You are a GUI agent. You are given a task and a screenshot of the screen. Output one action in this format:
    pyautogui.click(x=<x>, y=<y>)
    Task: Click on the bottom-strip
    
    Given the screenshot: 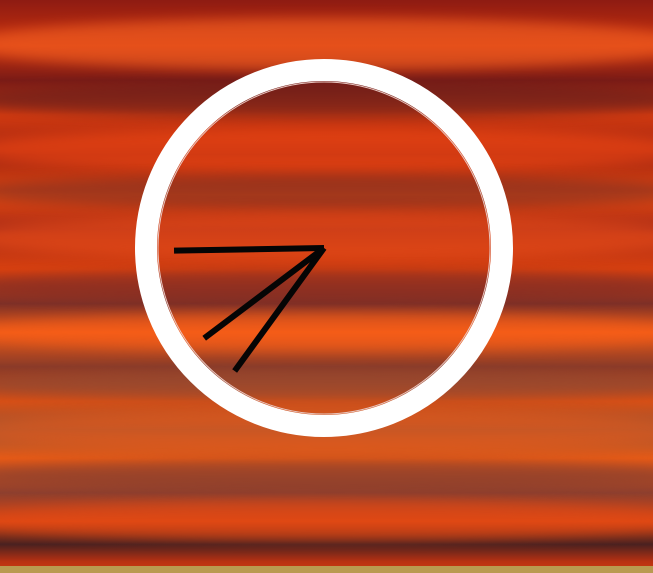 What is the action you would take?
    pyautogui.click(x=326, y=569)
    